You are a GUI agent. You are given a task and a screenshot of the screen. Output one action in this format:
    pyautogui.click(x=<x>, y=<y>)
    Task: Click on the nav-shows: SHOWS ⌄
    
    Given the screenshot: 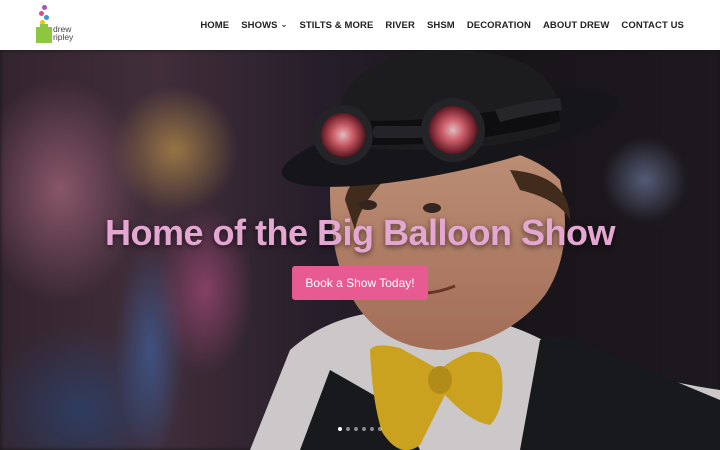 What is the action you would take?
    pyautogui.click(x=264, y=25)
    